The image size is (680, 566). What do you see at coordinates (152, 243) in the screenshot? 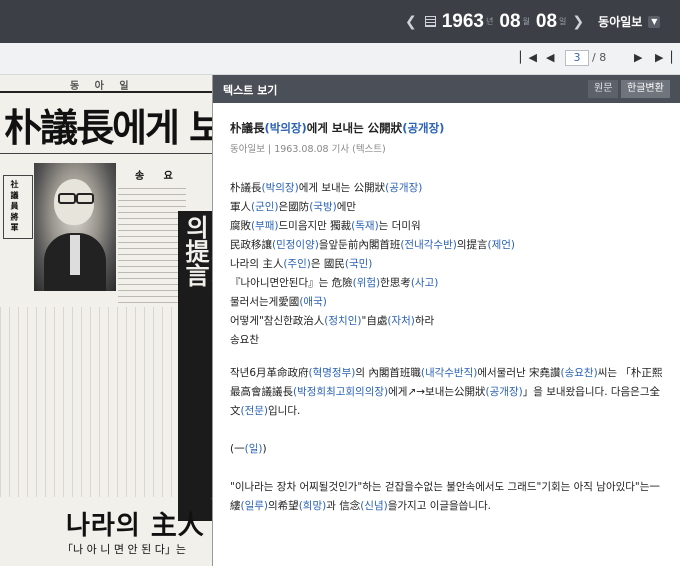
I see `scan-text-block` at bounding box center [152, 243].